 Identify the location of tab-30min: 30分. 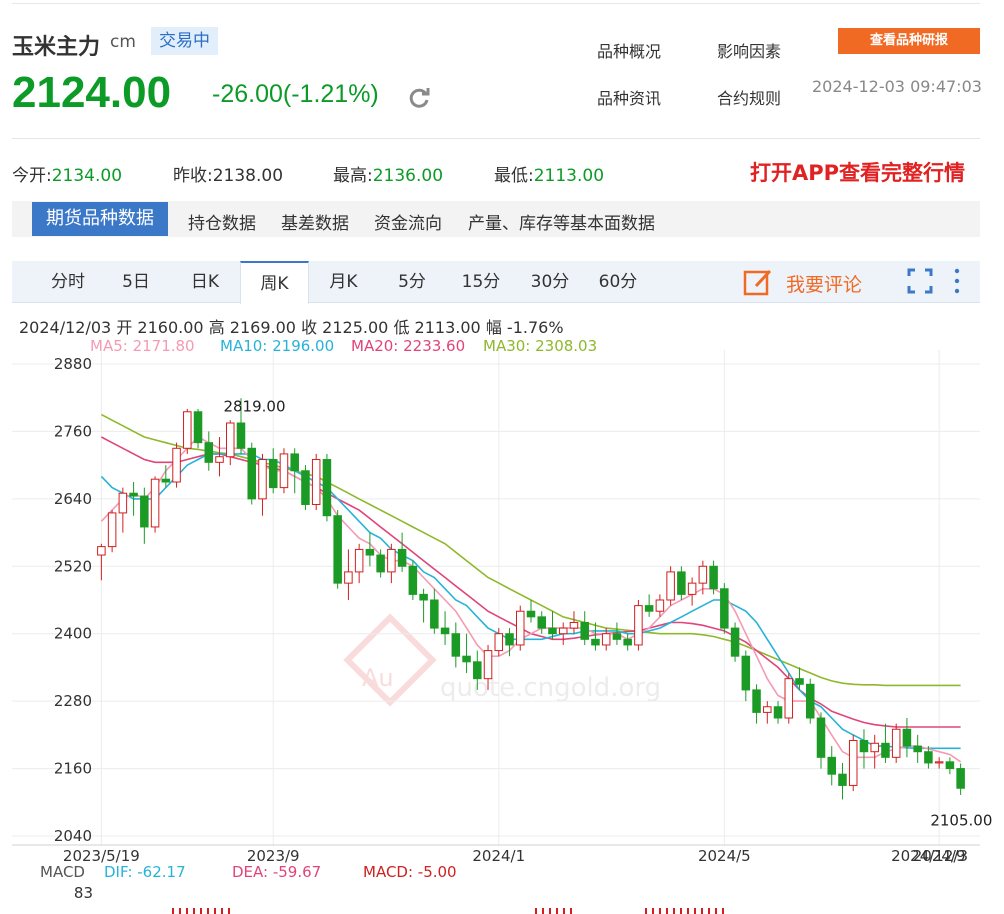
(550, 282).